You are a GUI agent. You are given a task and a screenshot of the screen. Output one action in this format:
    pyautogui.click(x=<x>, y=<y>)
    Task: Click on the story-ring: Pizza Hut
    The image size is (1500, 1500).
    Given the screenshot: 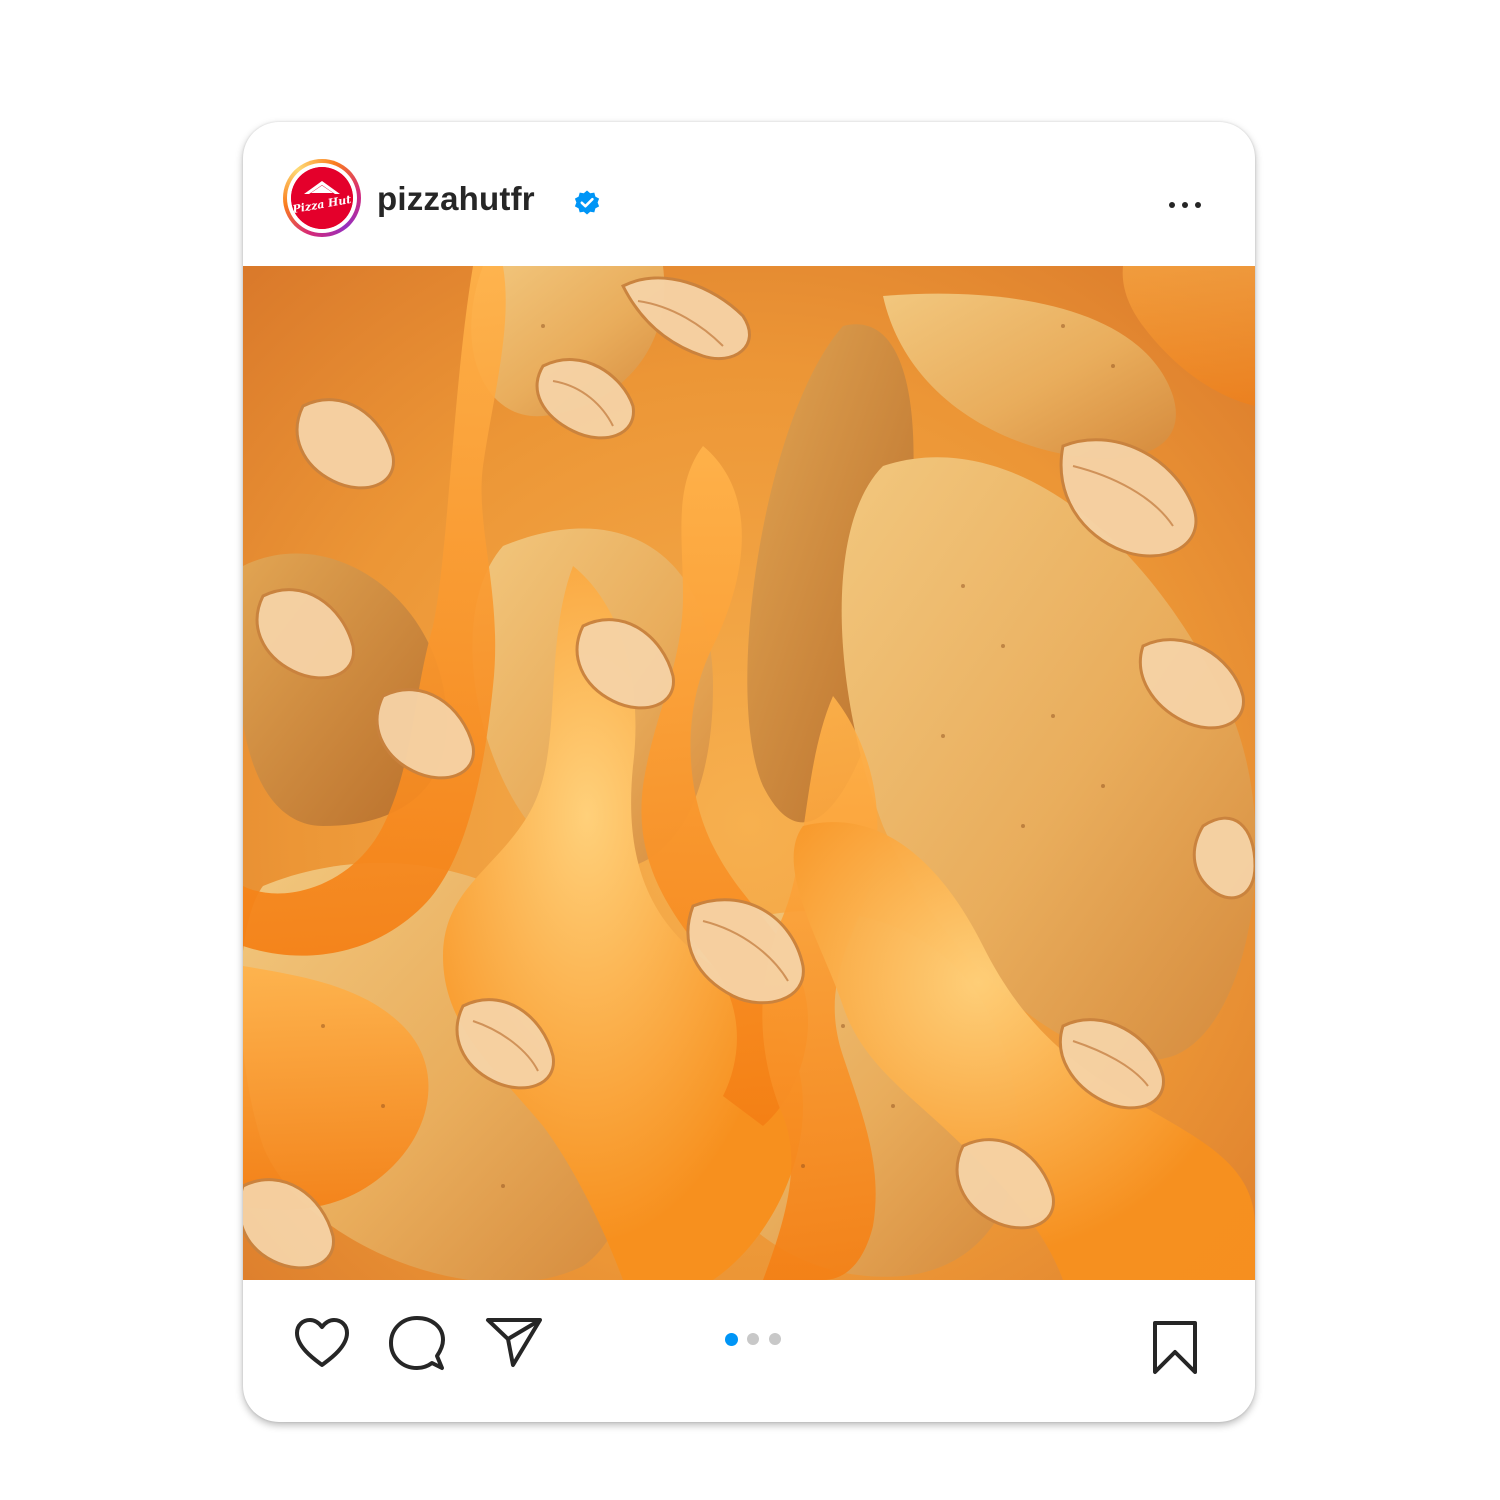 What is the action you would take?
    pyautogui.click(x=322, y=198)
    